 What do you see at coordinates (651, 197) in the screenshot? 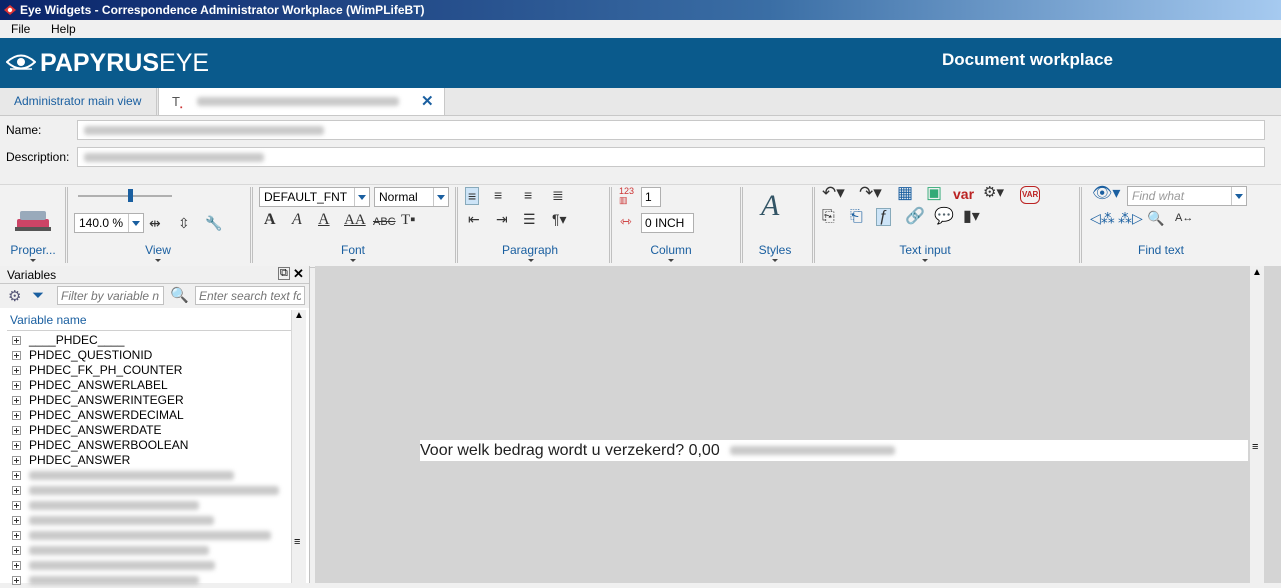
I see `column-count-field: 1` at bounding box center [651, 197].